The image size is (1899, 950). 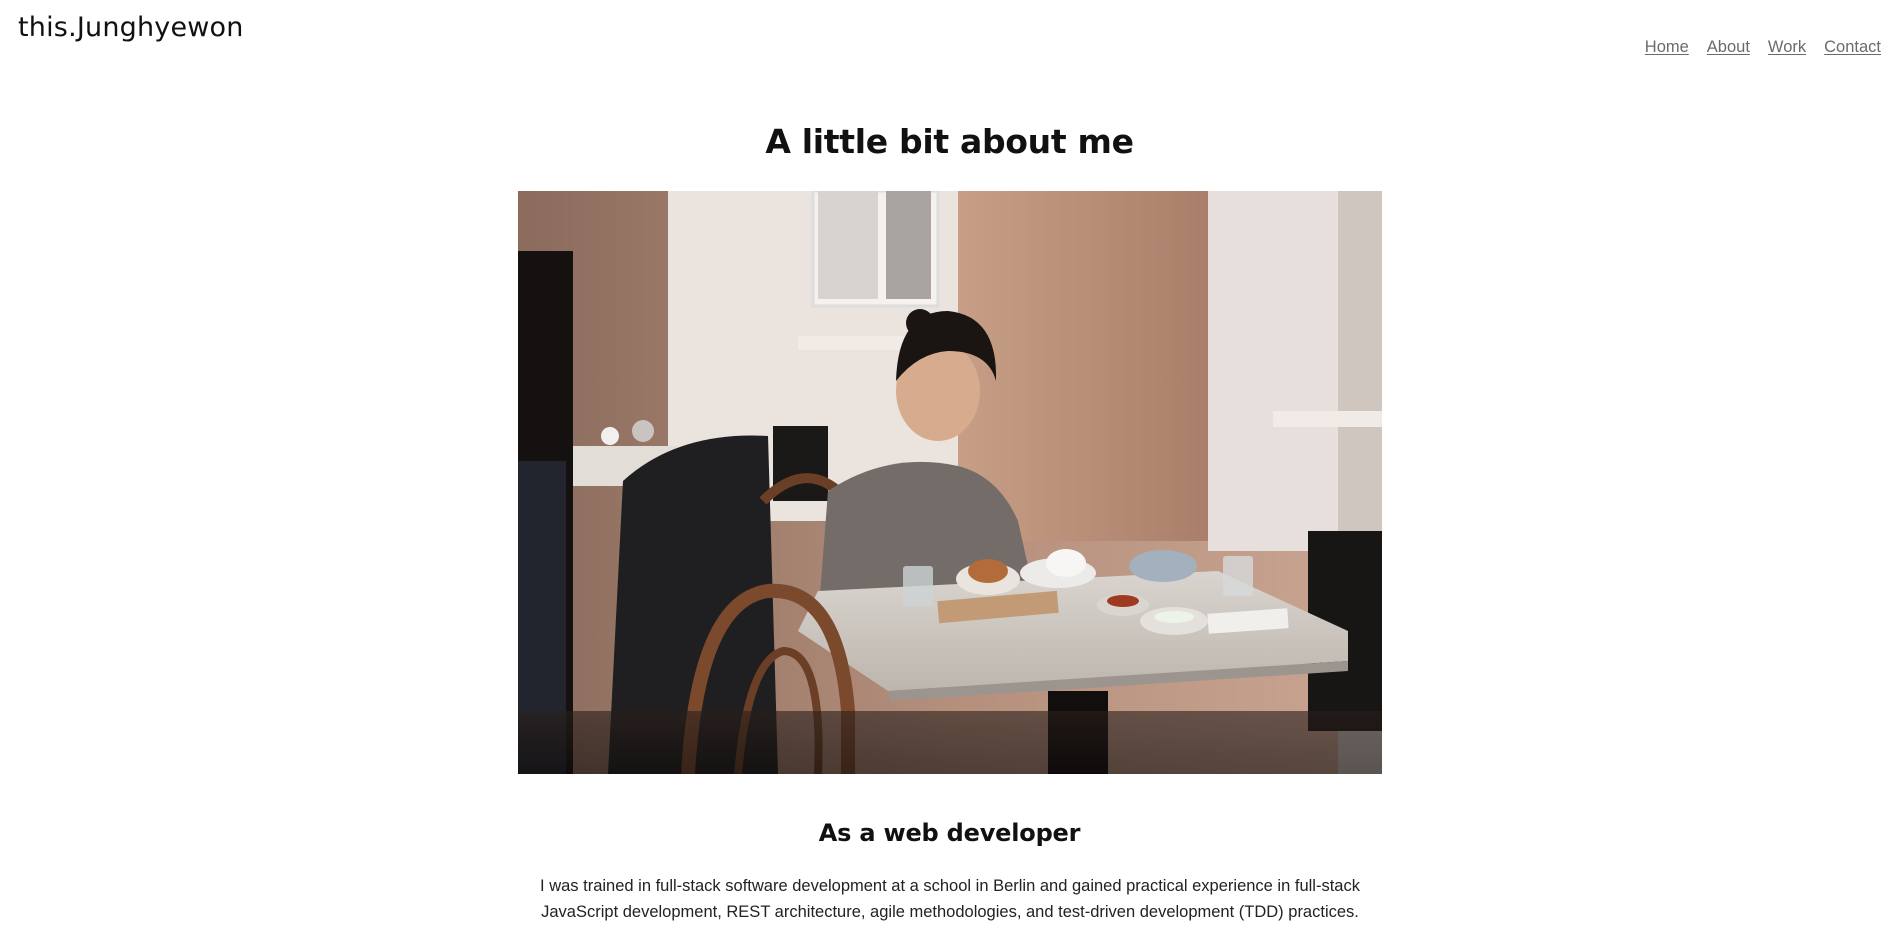 I want to click on section-title: As a web developer, so click(x=949, y=833).